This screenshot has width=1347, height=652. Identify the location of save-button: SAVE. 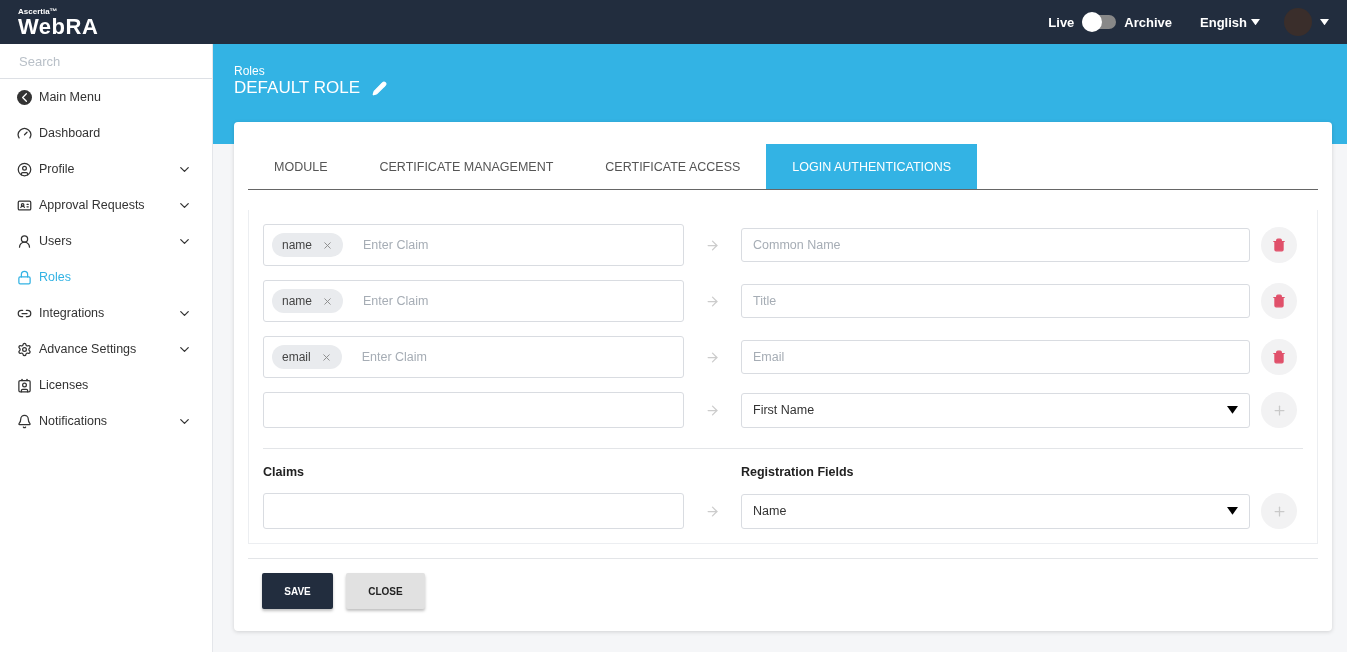
(297, 591).